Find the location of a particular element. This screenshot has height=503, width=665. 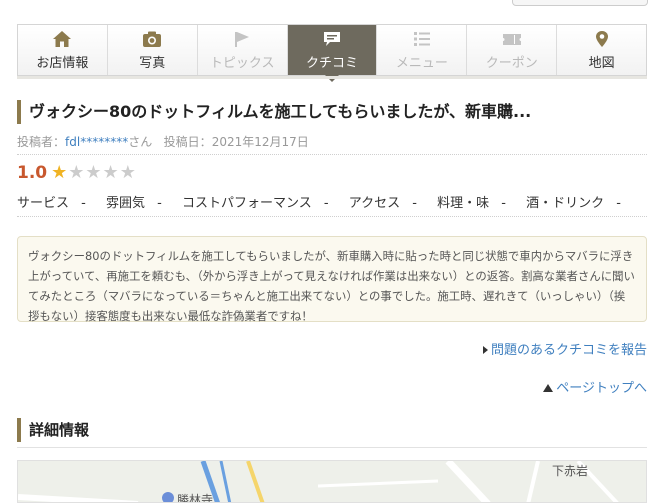

category-item: 料理・味 - is located at coordinates (471, 203).